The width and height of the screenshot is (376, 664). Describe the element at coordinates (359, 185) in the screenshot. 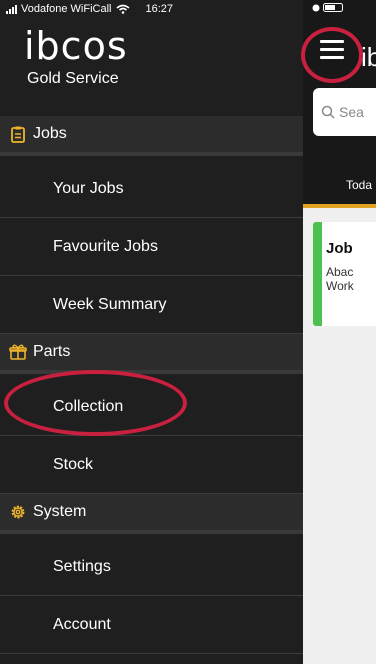

I see `tab-today: Toda` at that location.